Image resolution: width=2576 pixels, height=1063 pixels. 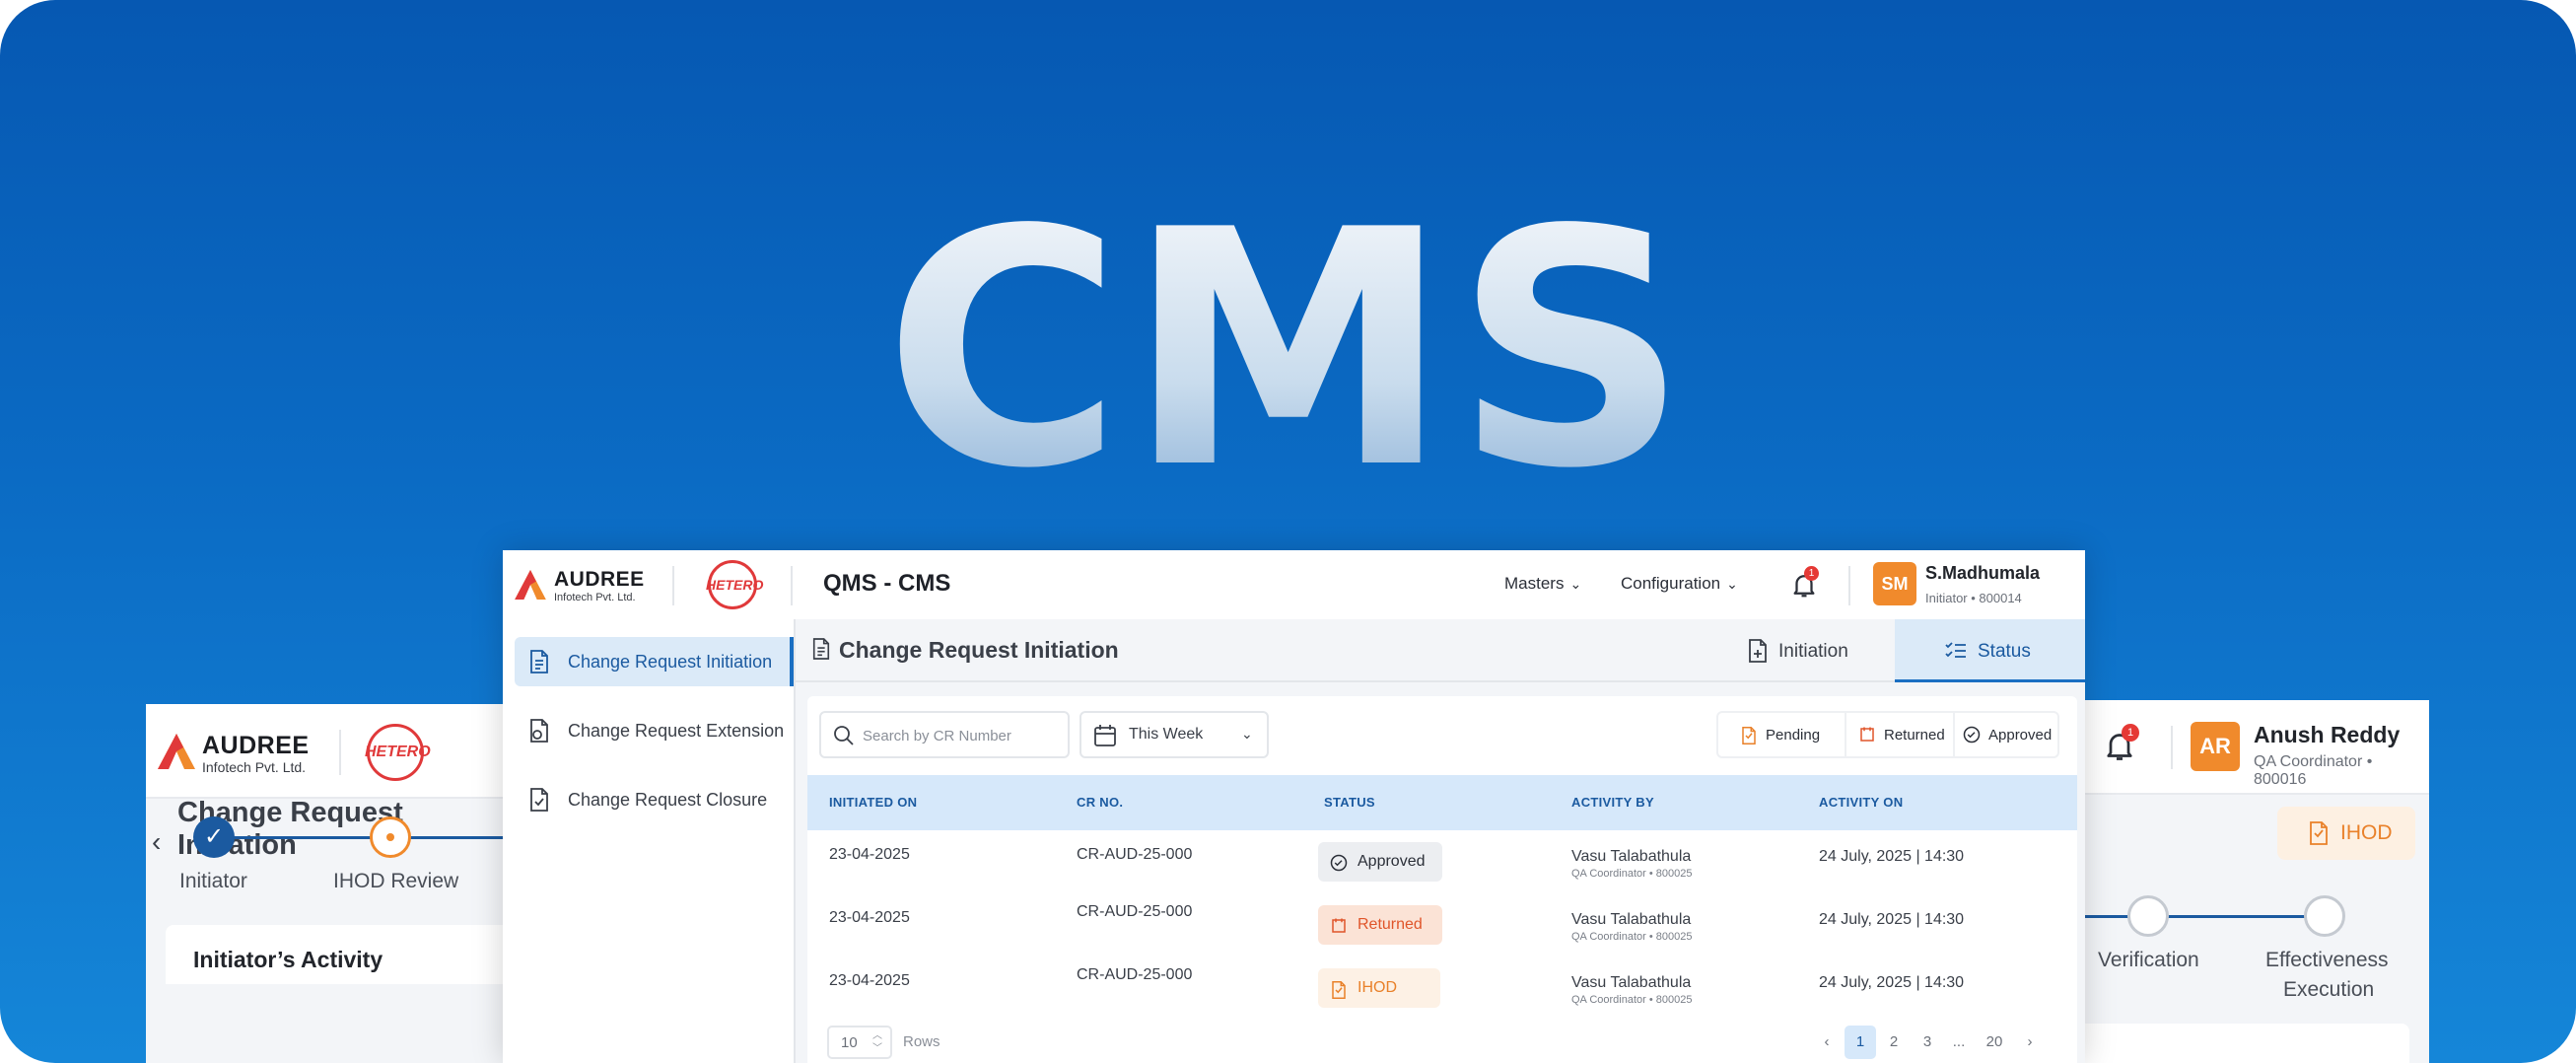 I want to click on search-box, so click(x=945, y=735).